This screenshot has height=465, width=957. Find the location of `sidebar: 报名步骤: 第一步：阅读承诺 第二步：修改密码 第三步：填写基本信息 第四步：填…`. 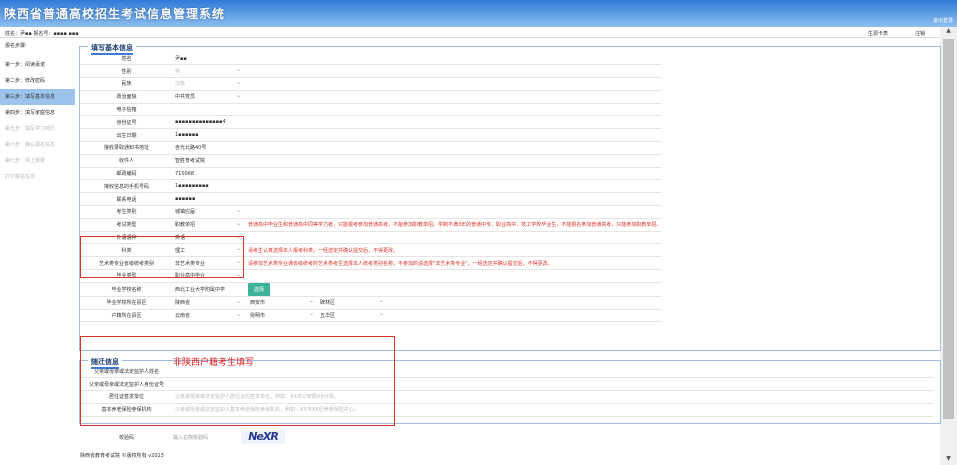

sidebar: 报名步骤: 第一步：阅读承诺 第二步：修改密码 第三步：填写基本信息 第四步：填… is located at coordinates (37, 245).